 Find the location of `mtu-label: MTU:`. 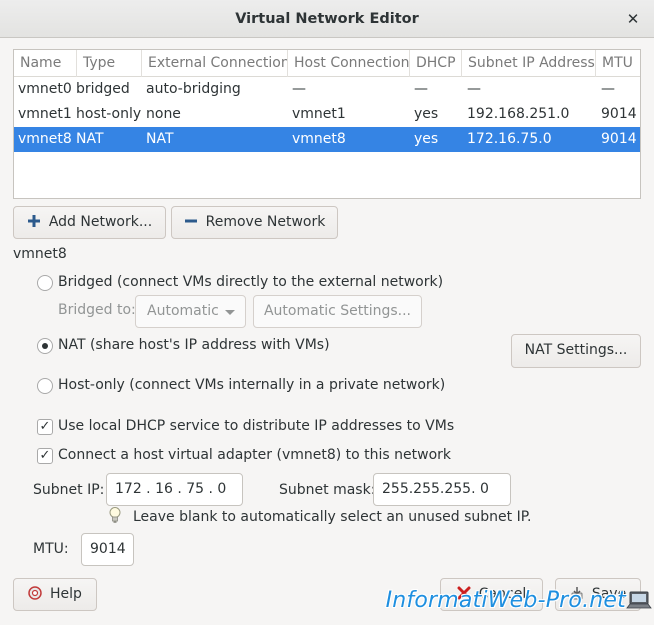

mtu-label: MTU: is located at coordinates (51, 549).